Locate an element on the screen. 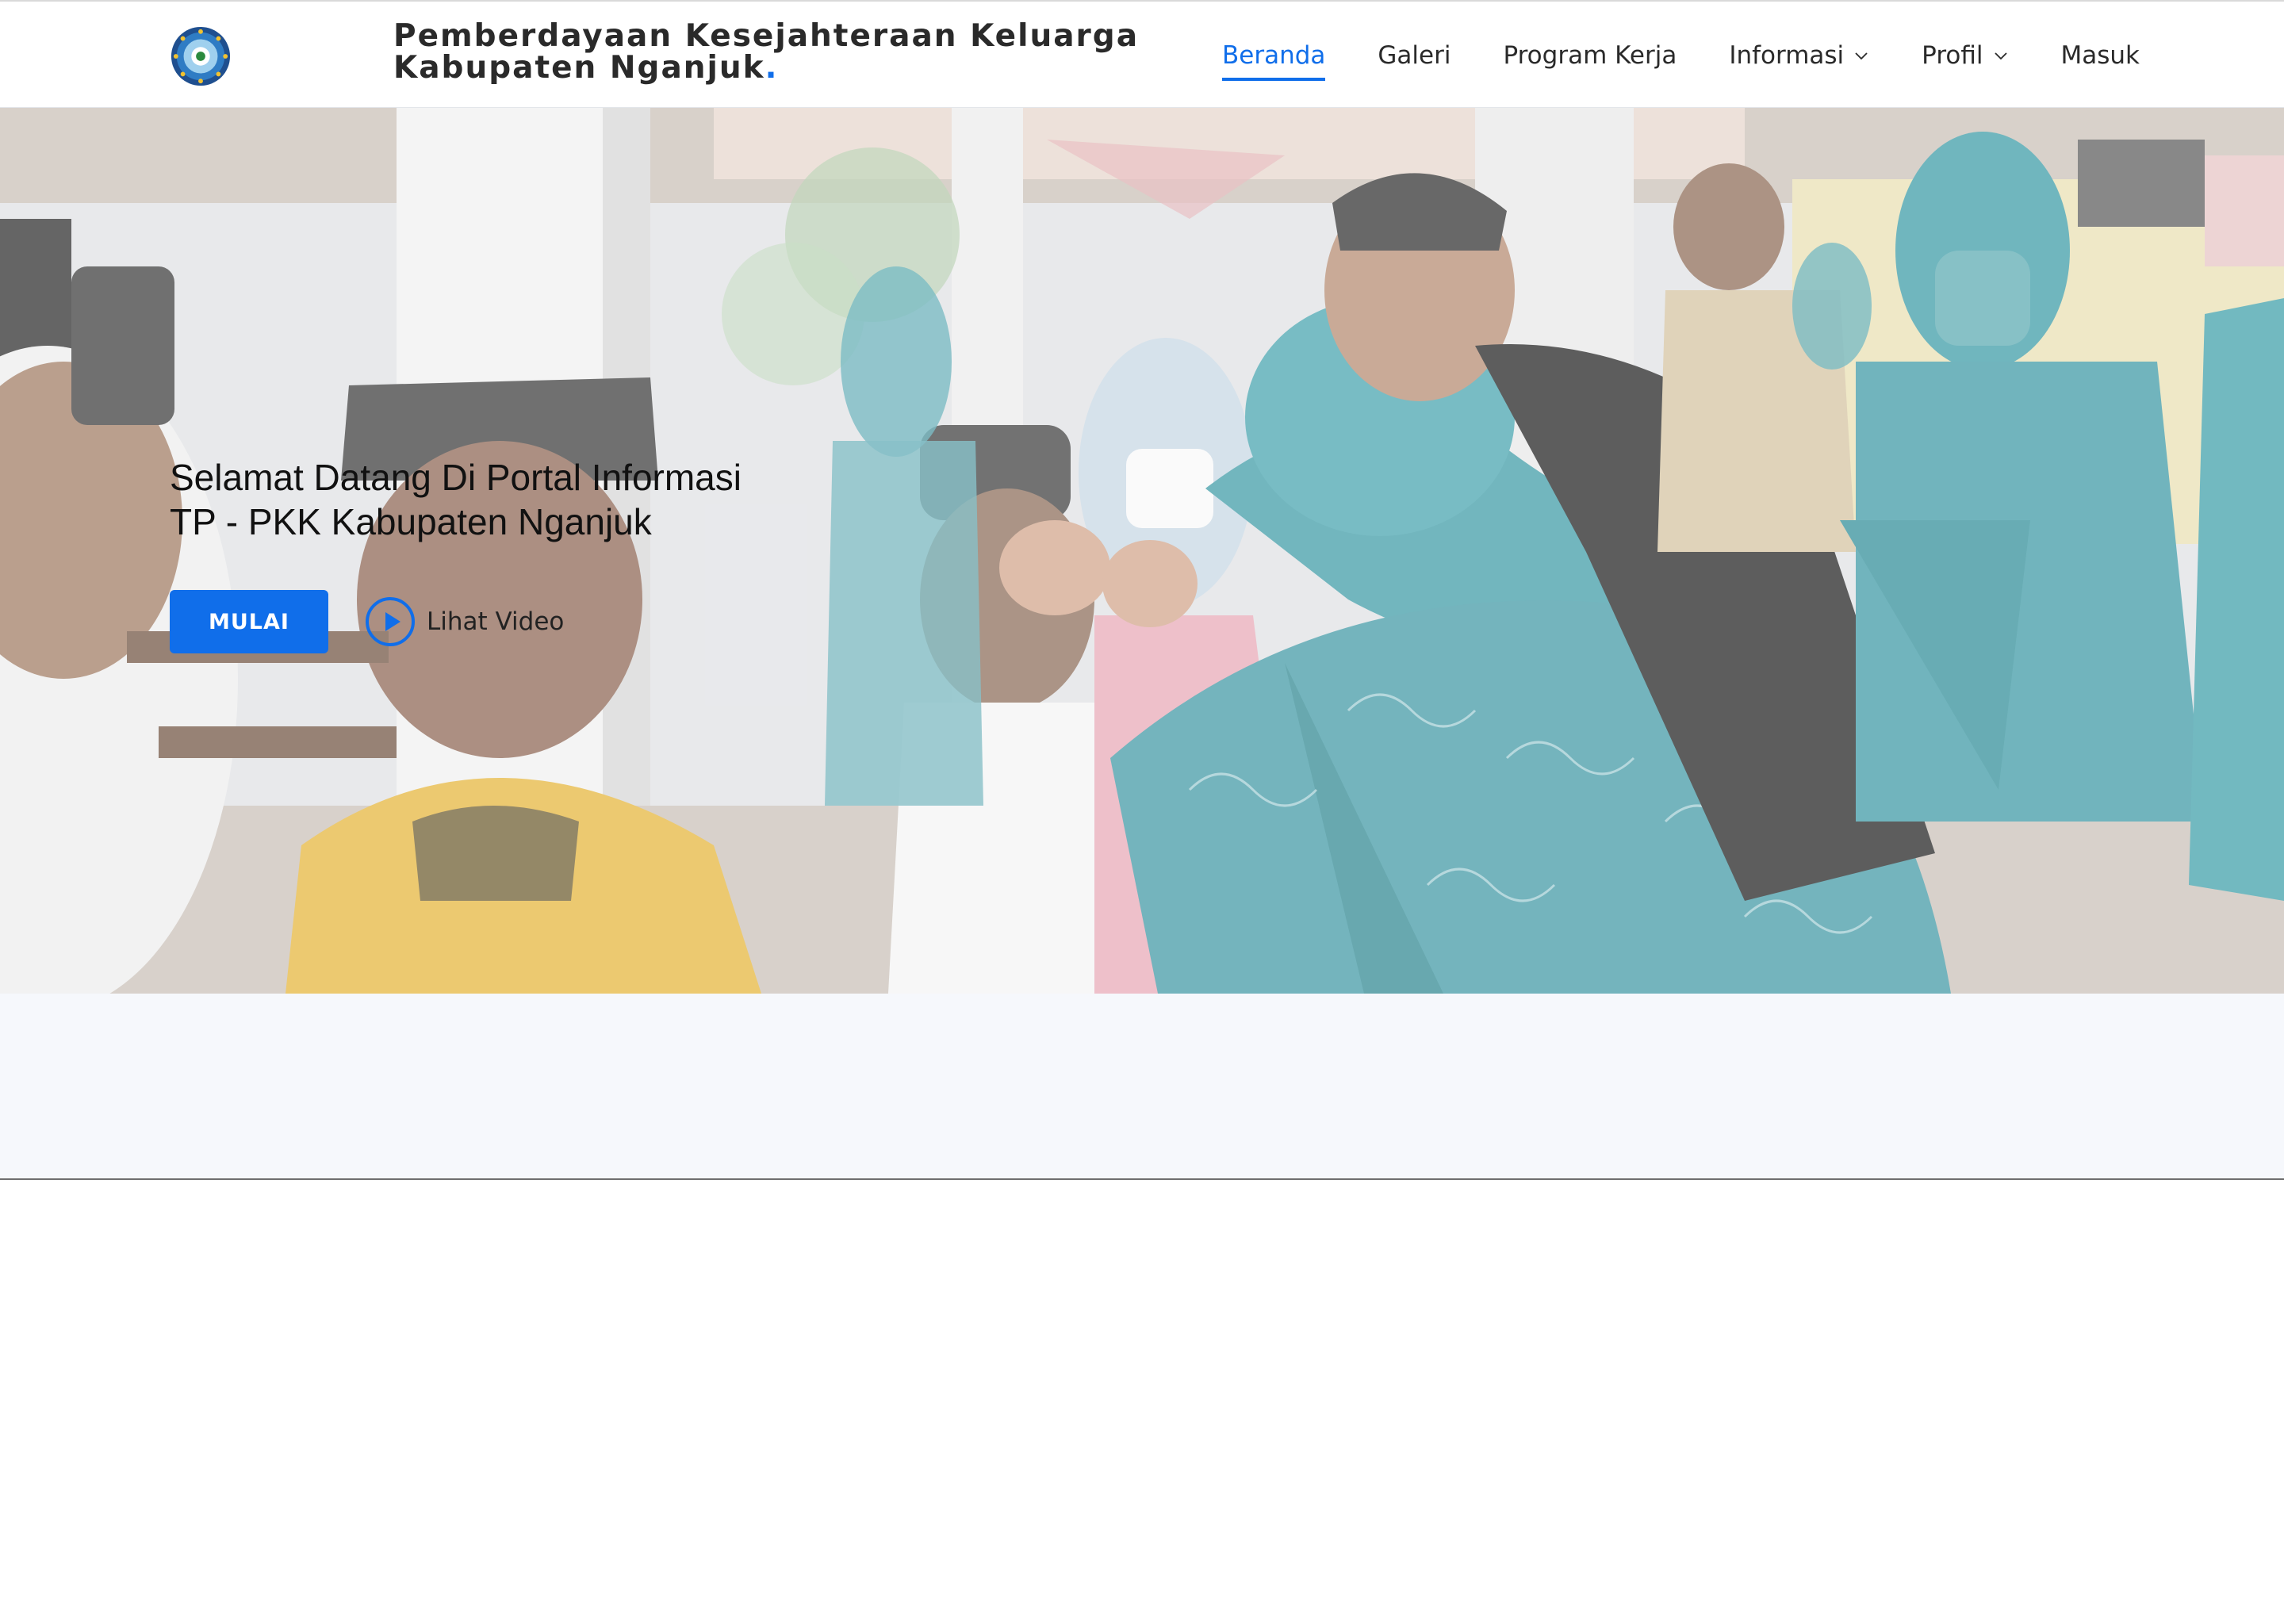 Image resolution: width=2284 pixels, height=1624 pixels. hero-title-line-1: Selamat Datang Di Portal Informasi is located at coordinates (456, 477).